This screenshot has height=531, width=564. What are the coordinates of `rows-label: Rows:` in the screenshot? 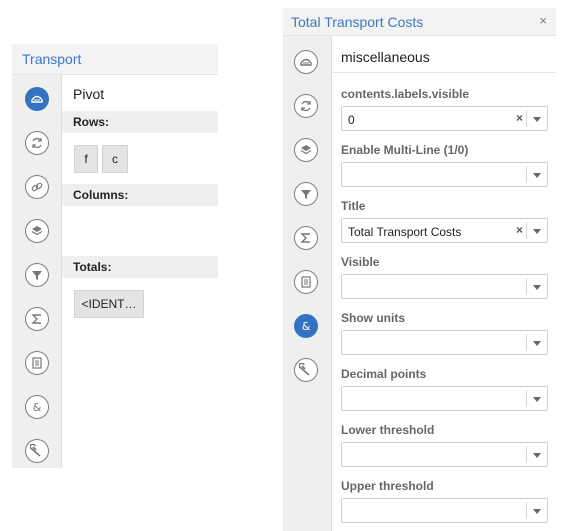 It's located at (91, 122).